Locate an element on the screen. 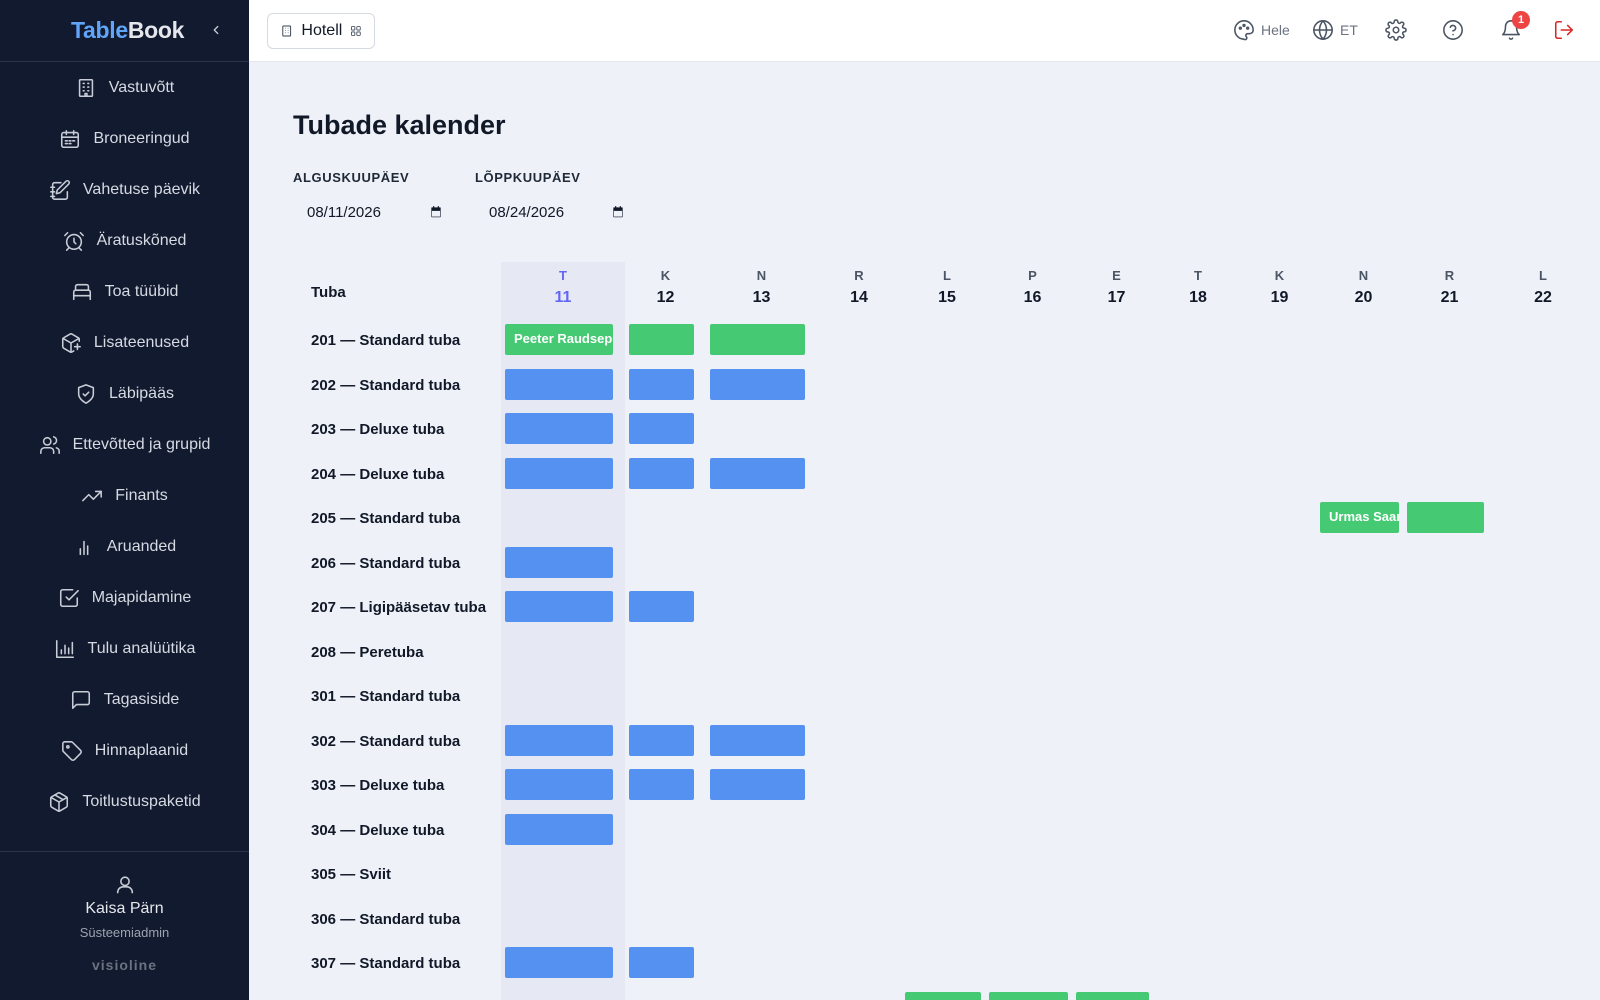  notification-badge: 1 is located at coordinates (1521, 20).